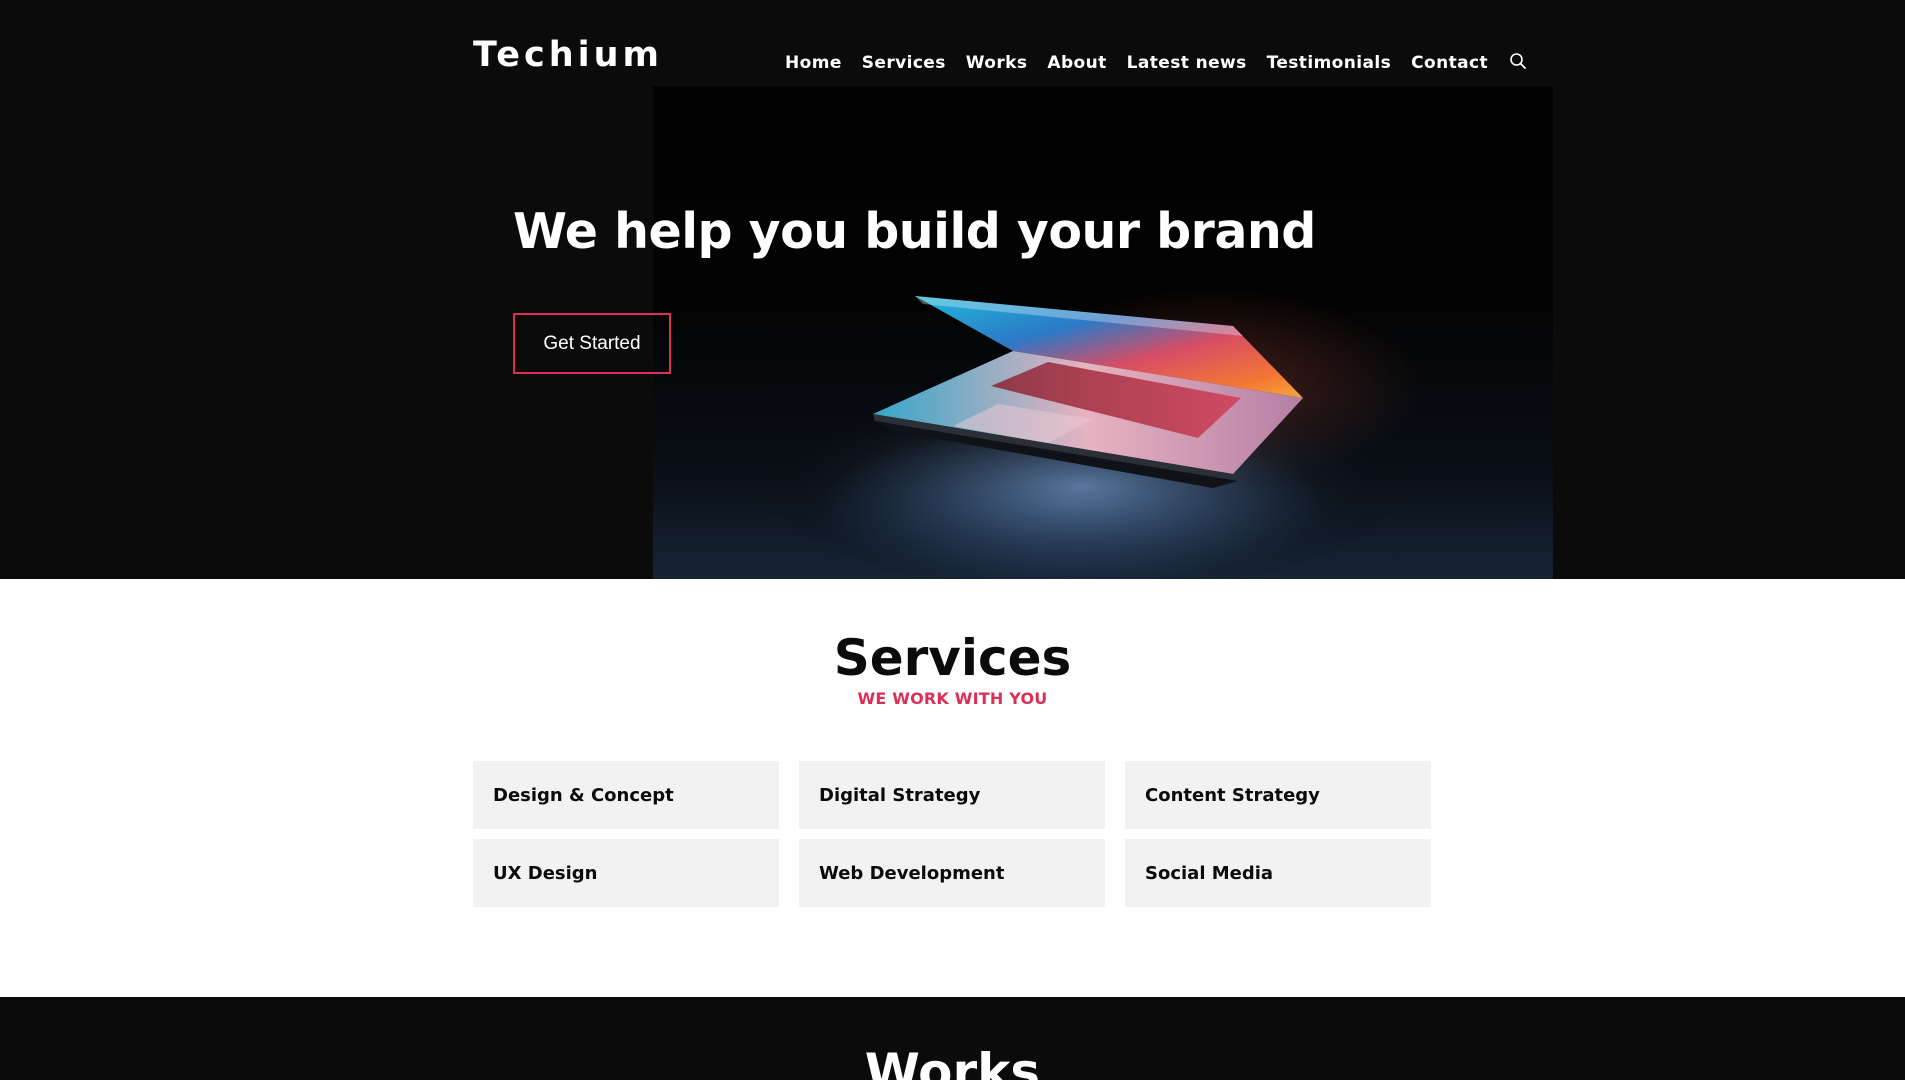  I want to click on nav-item-about: About, so click(1076, 63).